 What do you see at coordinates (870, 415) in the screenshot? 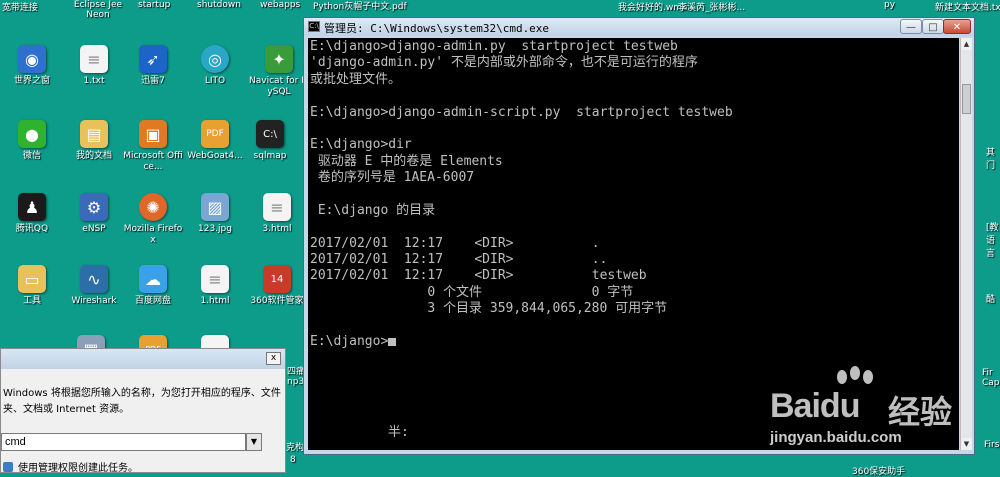
I see `baidu-jingyan-watermark: Baidu 经验 jingyan.baidu.com` at bounding box center [870, 415].